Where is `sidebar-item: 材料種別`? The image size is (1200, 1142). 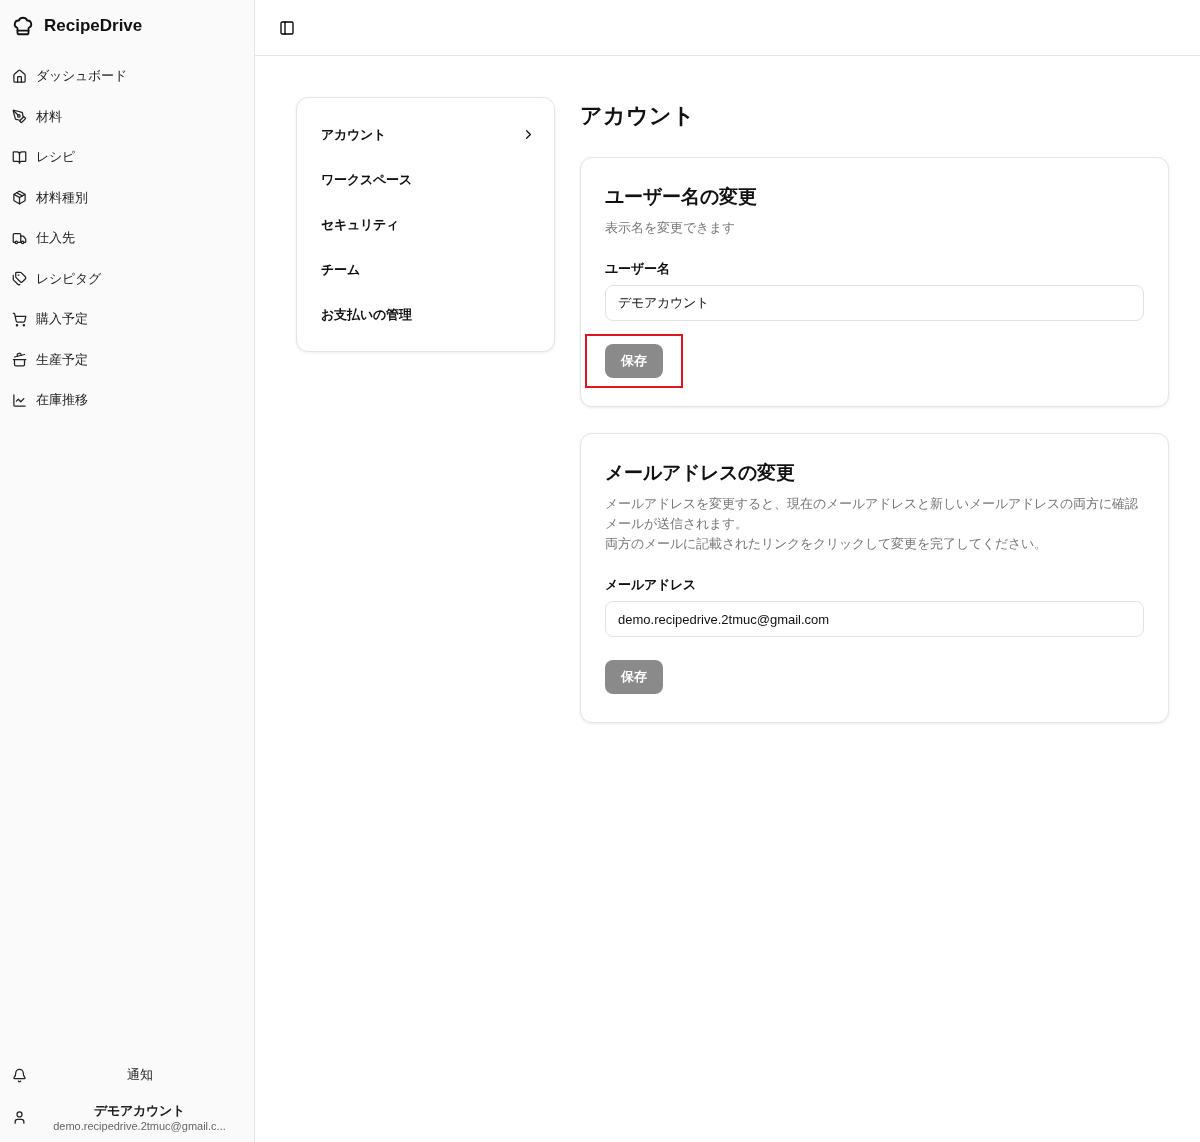
sidebar-item: 材料種別 is located at coordinates (128, 197).